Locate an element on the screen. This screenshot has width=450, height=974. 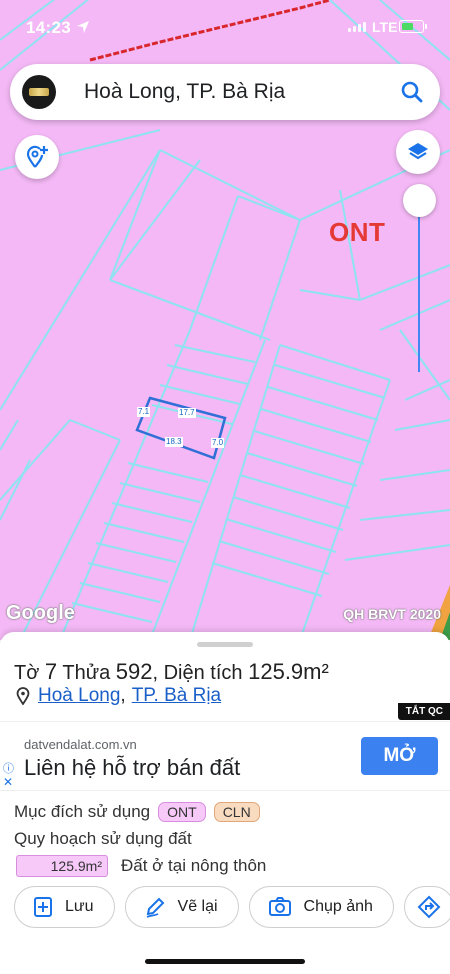
ad-domain: datvendalat.com.vn is located at coordinates (80, 744).